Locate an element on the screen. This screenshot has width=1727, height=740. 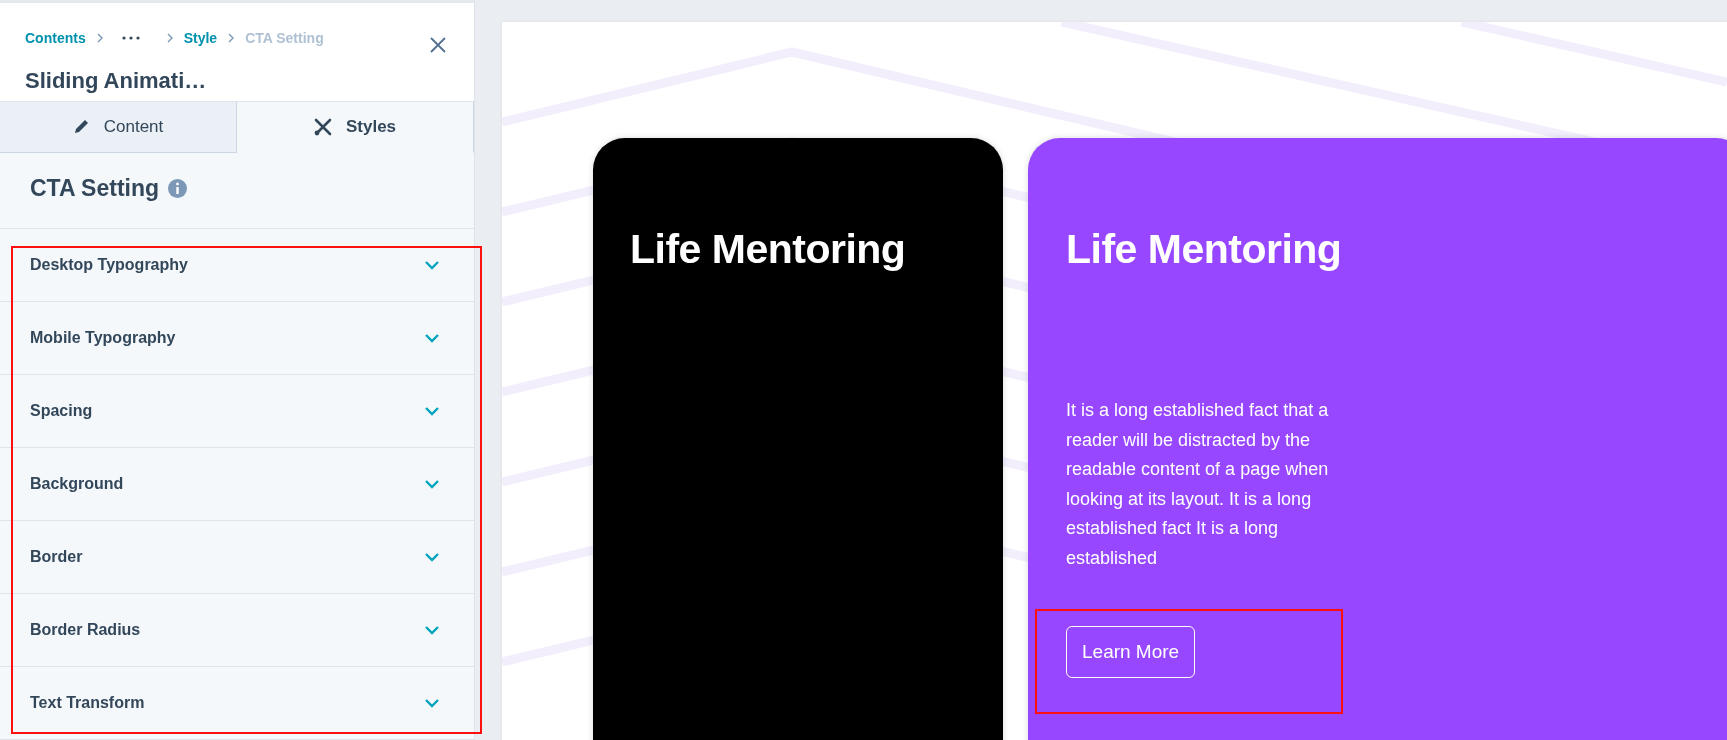
more-icon is located at coordinates (130, 38).